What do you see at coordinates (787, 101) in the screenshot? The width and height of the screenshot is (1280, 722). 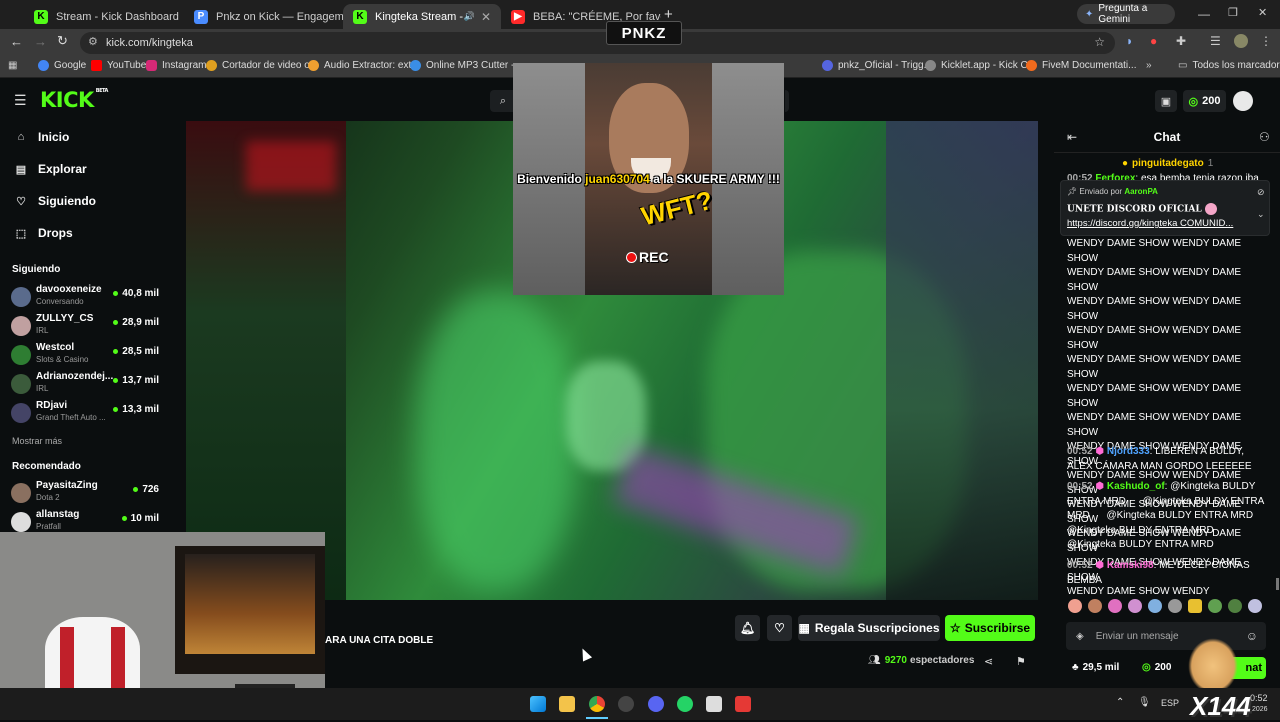 I see `search-input` at bounding box center [787, 101].